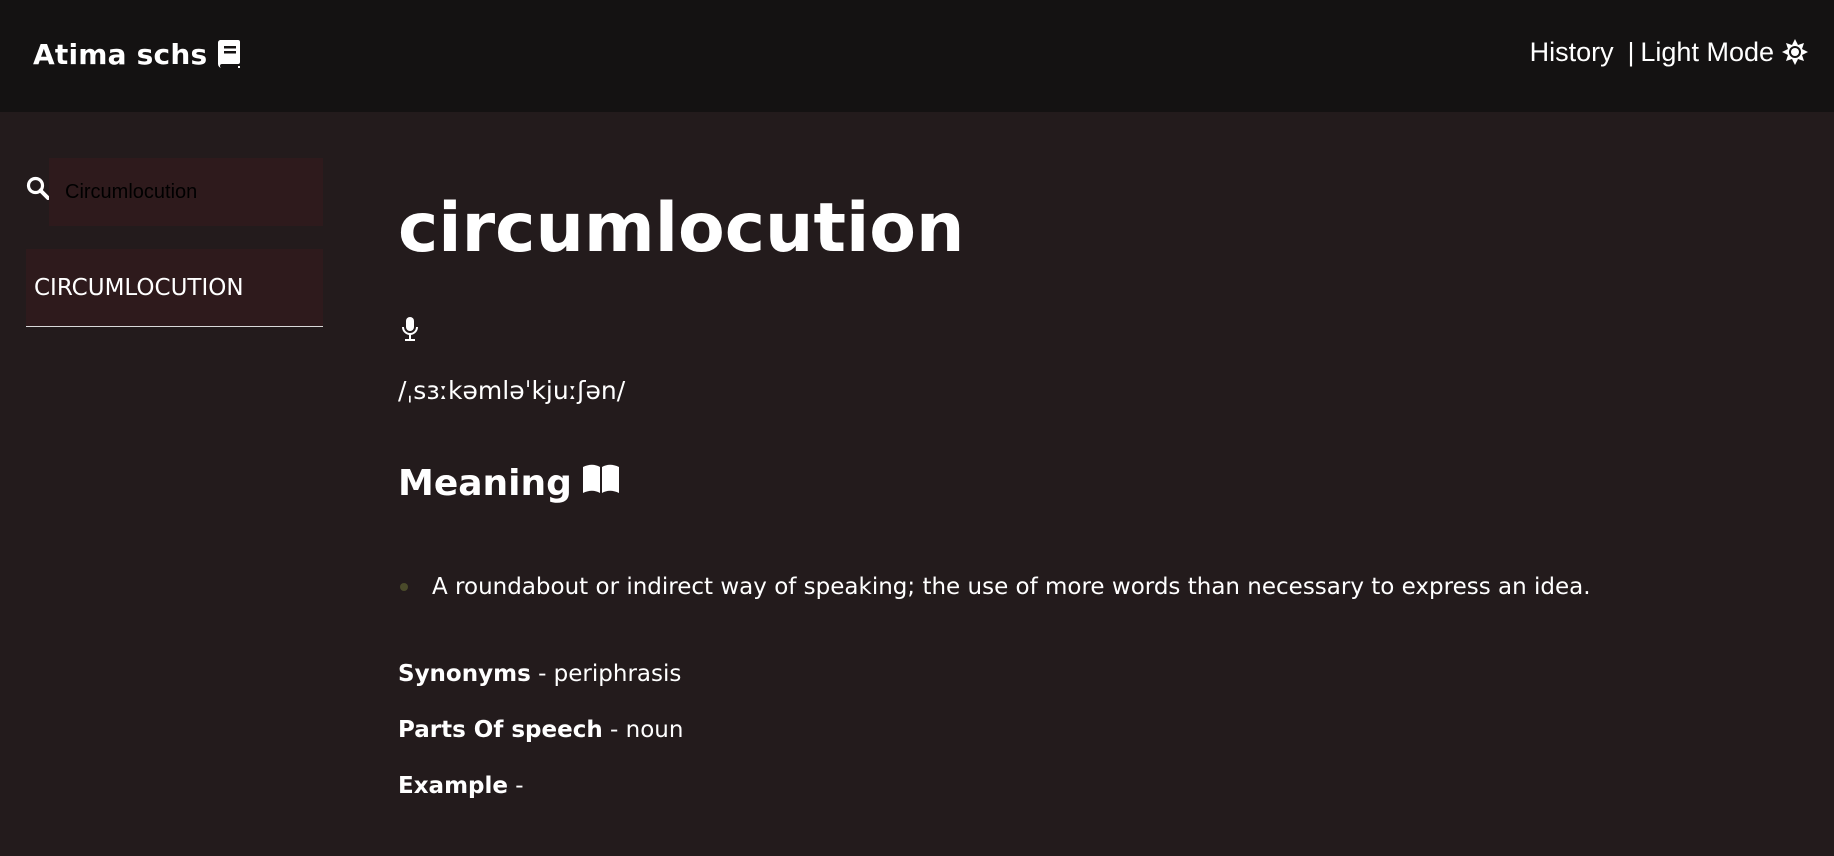 The image size is (1834, 856). Describe the element at coordinates (917, 56) in the screenshot. I see `top-navbar: Atima schs History | Light Mode` at that location.